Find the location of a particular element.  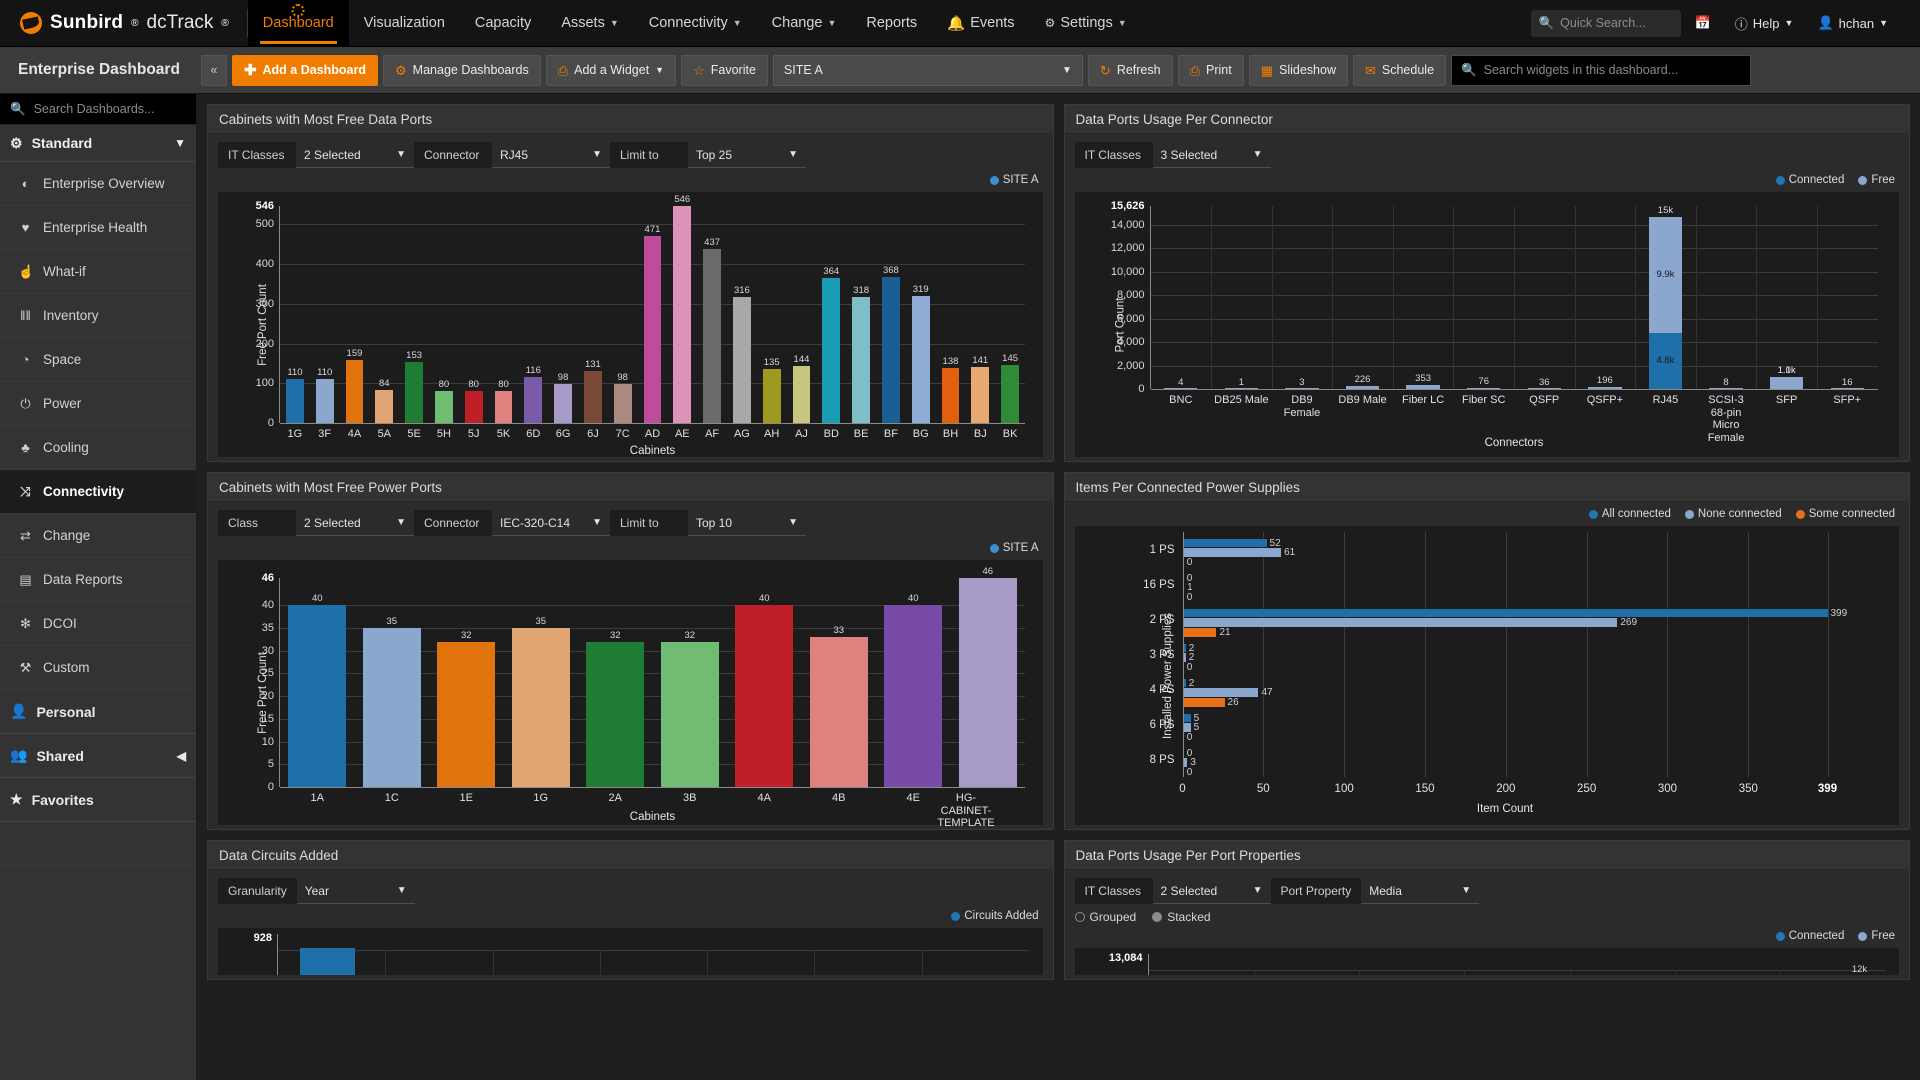

nav-item-capacity: Capacity is located at coordinates (503, 23).